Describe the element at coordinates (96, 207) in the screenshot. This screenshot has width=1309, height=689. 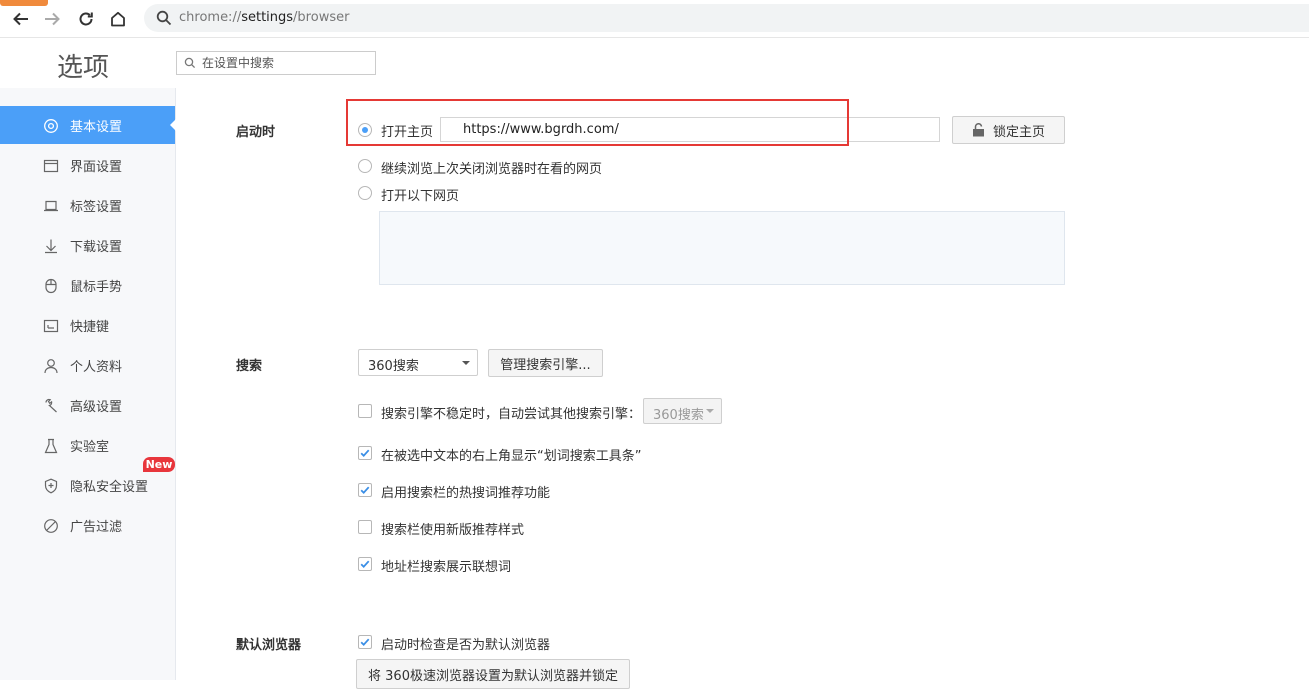
I see `sidebar-item-label: 标签设置` at that location.